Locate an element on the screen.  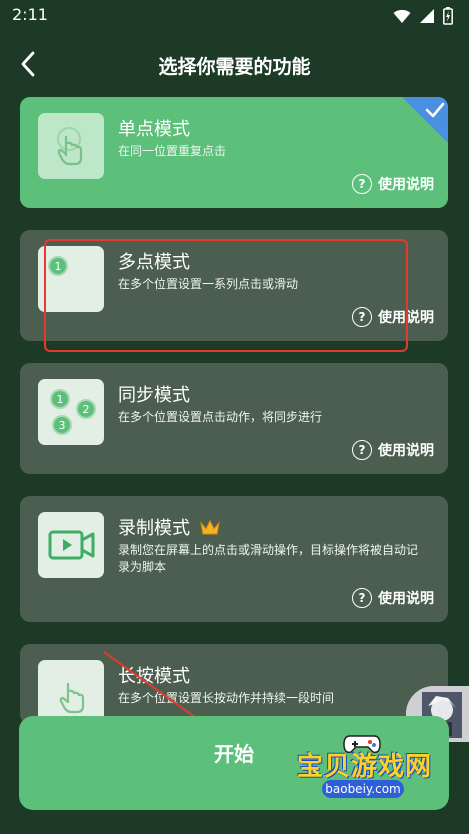
watermark-url: baobeiy.com is located at coordinates (363, 789).